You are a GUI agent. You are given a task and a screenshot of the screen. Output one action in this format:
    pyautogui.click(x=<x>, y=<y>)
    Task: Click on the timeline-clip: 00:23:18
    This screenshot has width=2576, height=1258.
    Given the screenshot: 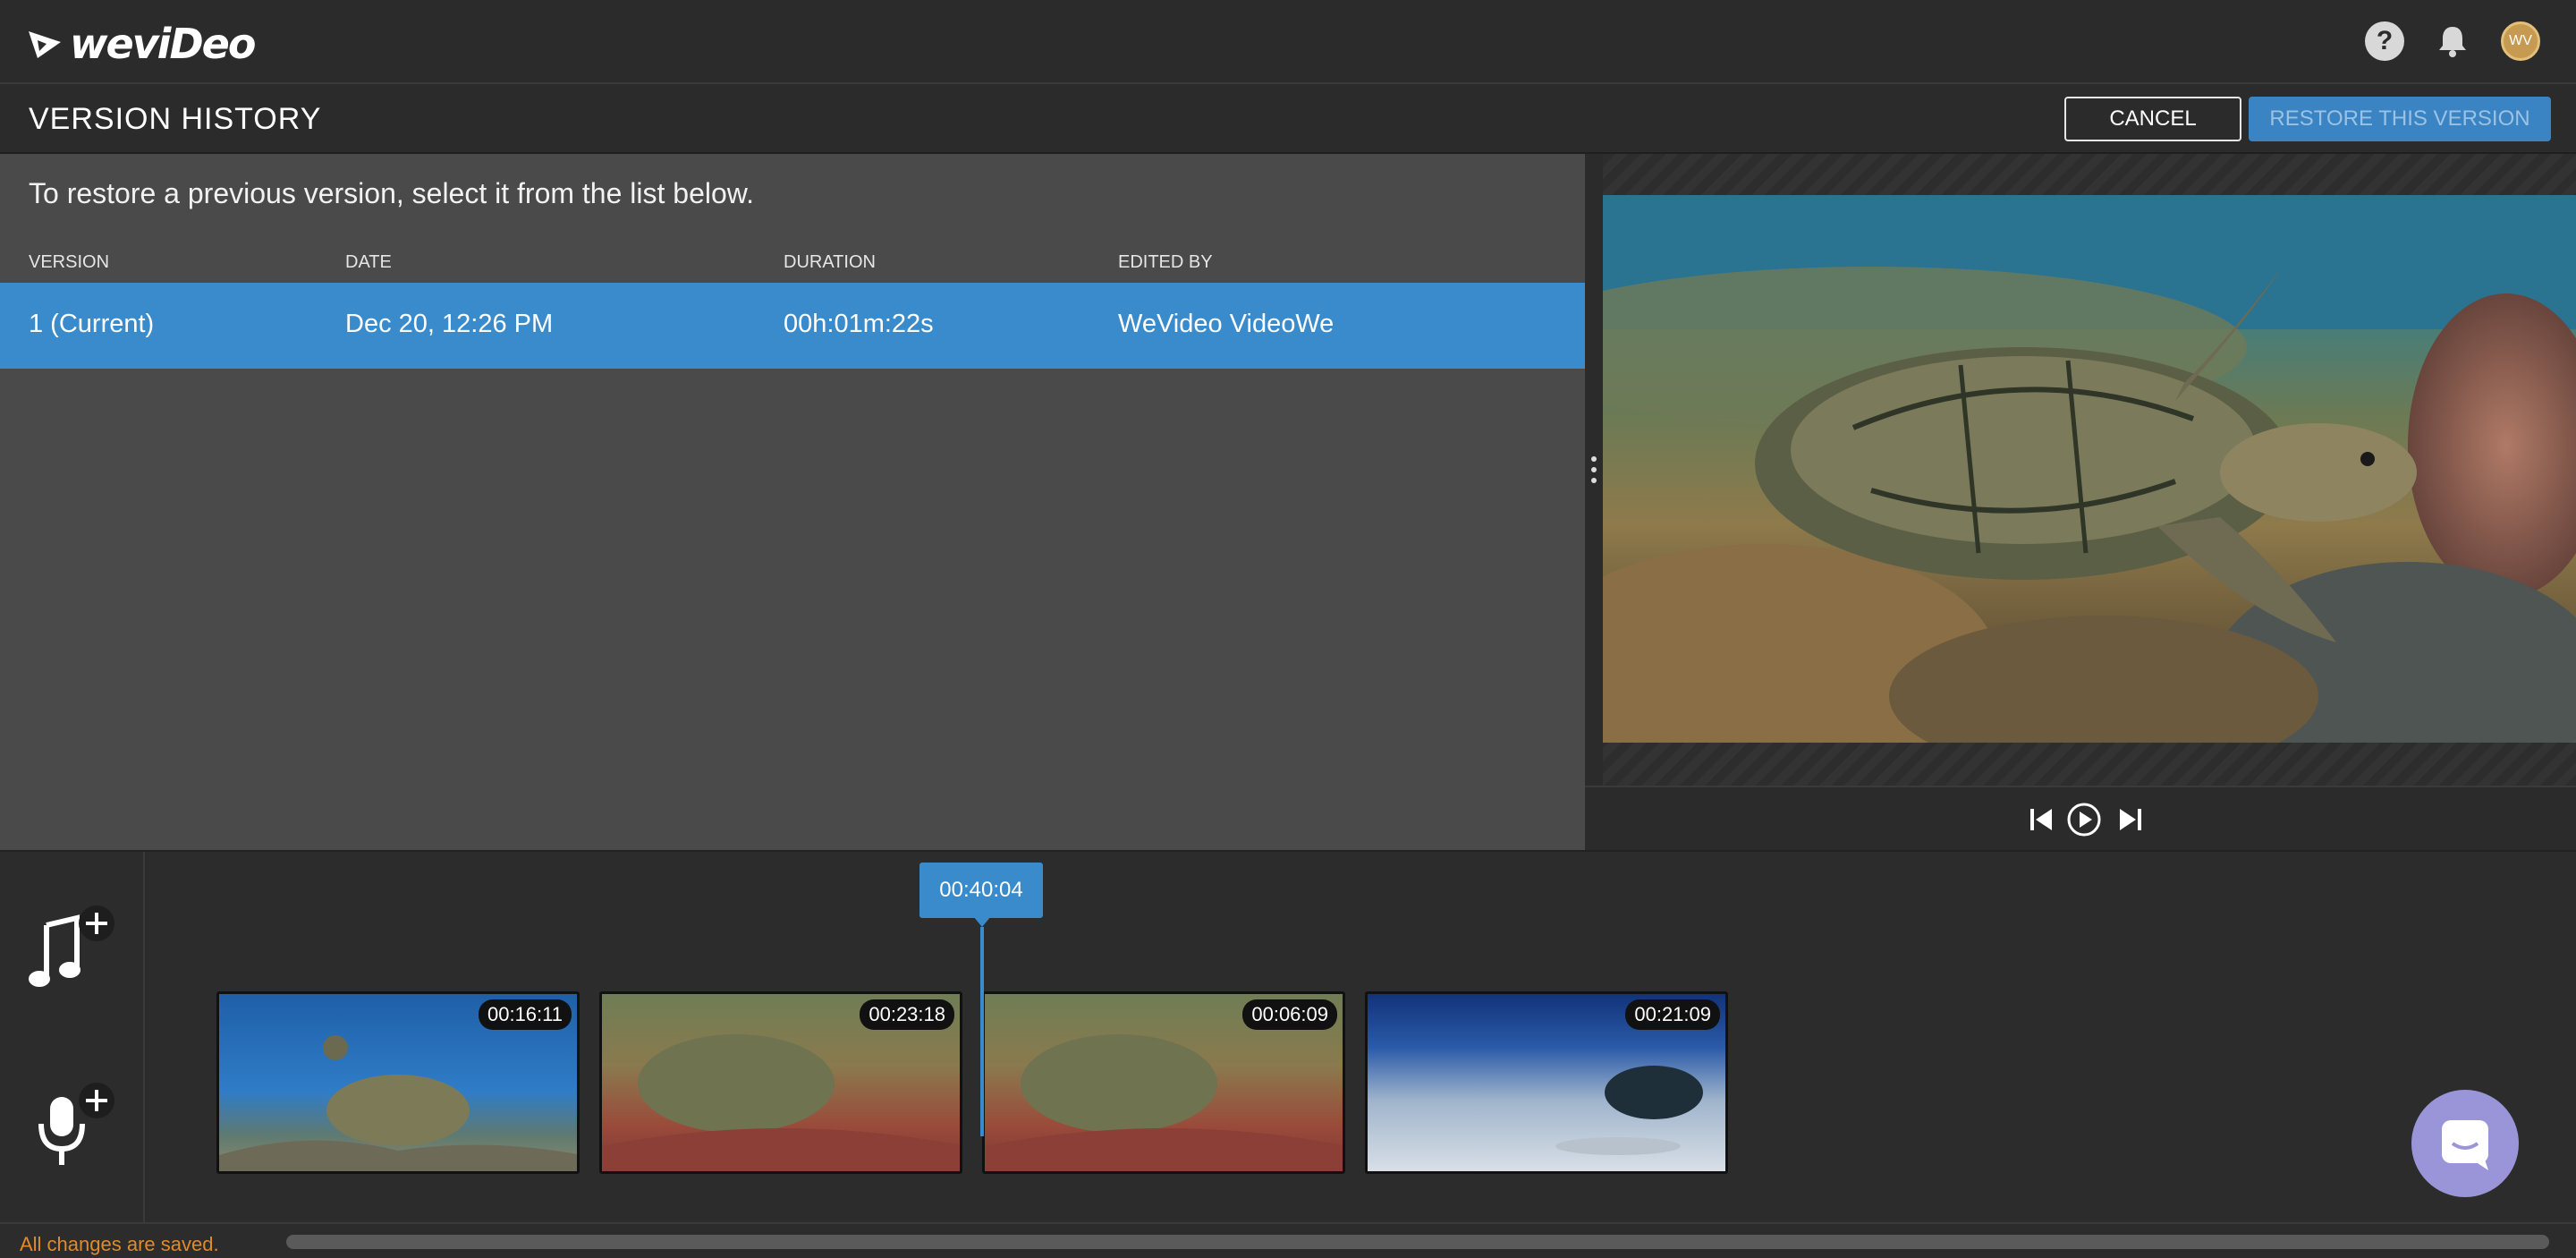 What is the action you would take?
    pyautogui.click(x=780, y=1083)
    